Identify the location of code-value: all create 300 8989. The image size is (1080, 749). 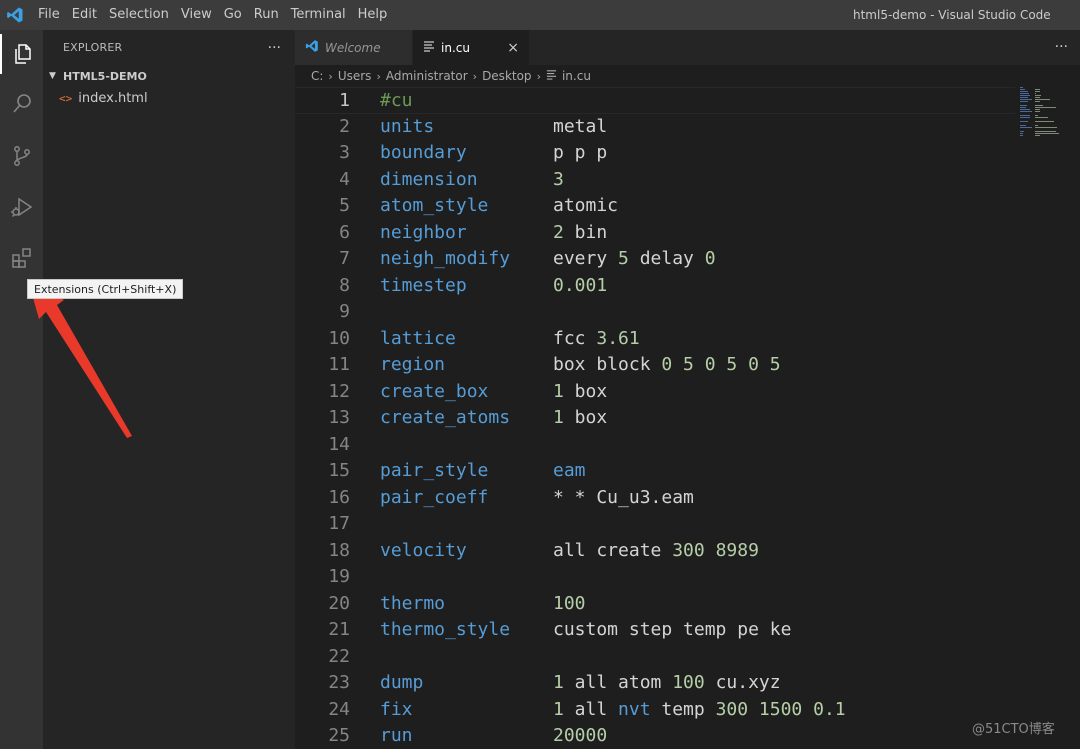
(656, 551).